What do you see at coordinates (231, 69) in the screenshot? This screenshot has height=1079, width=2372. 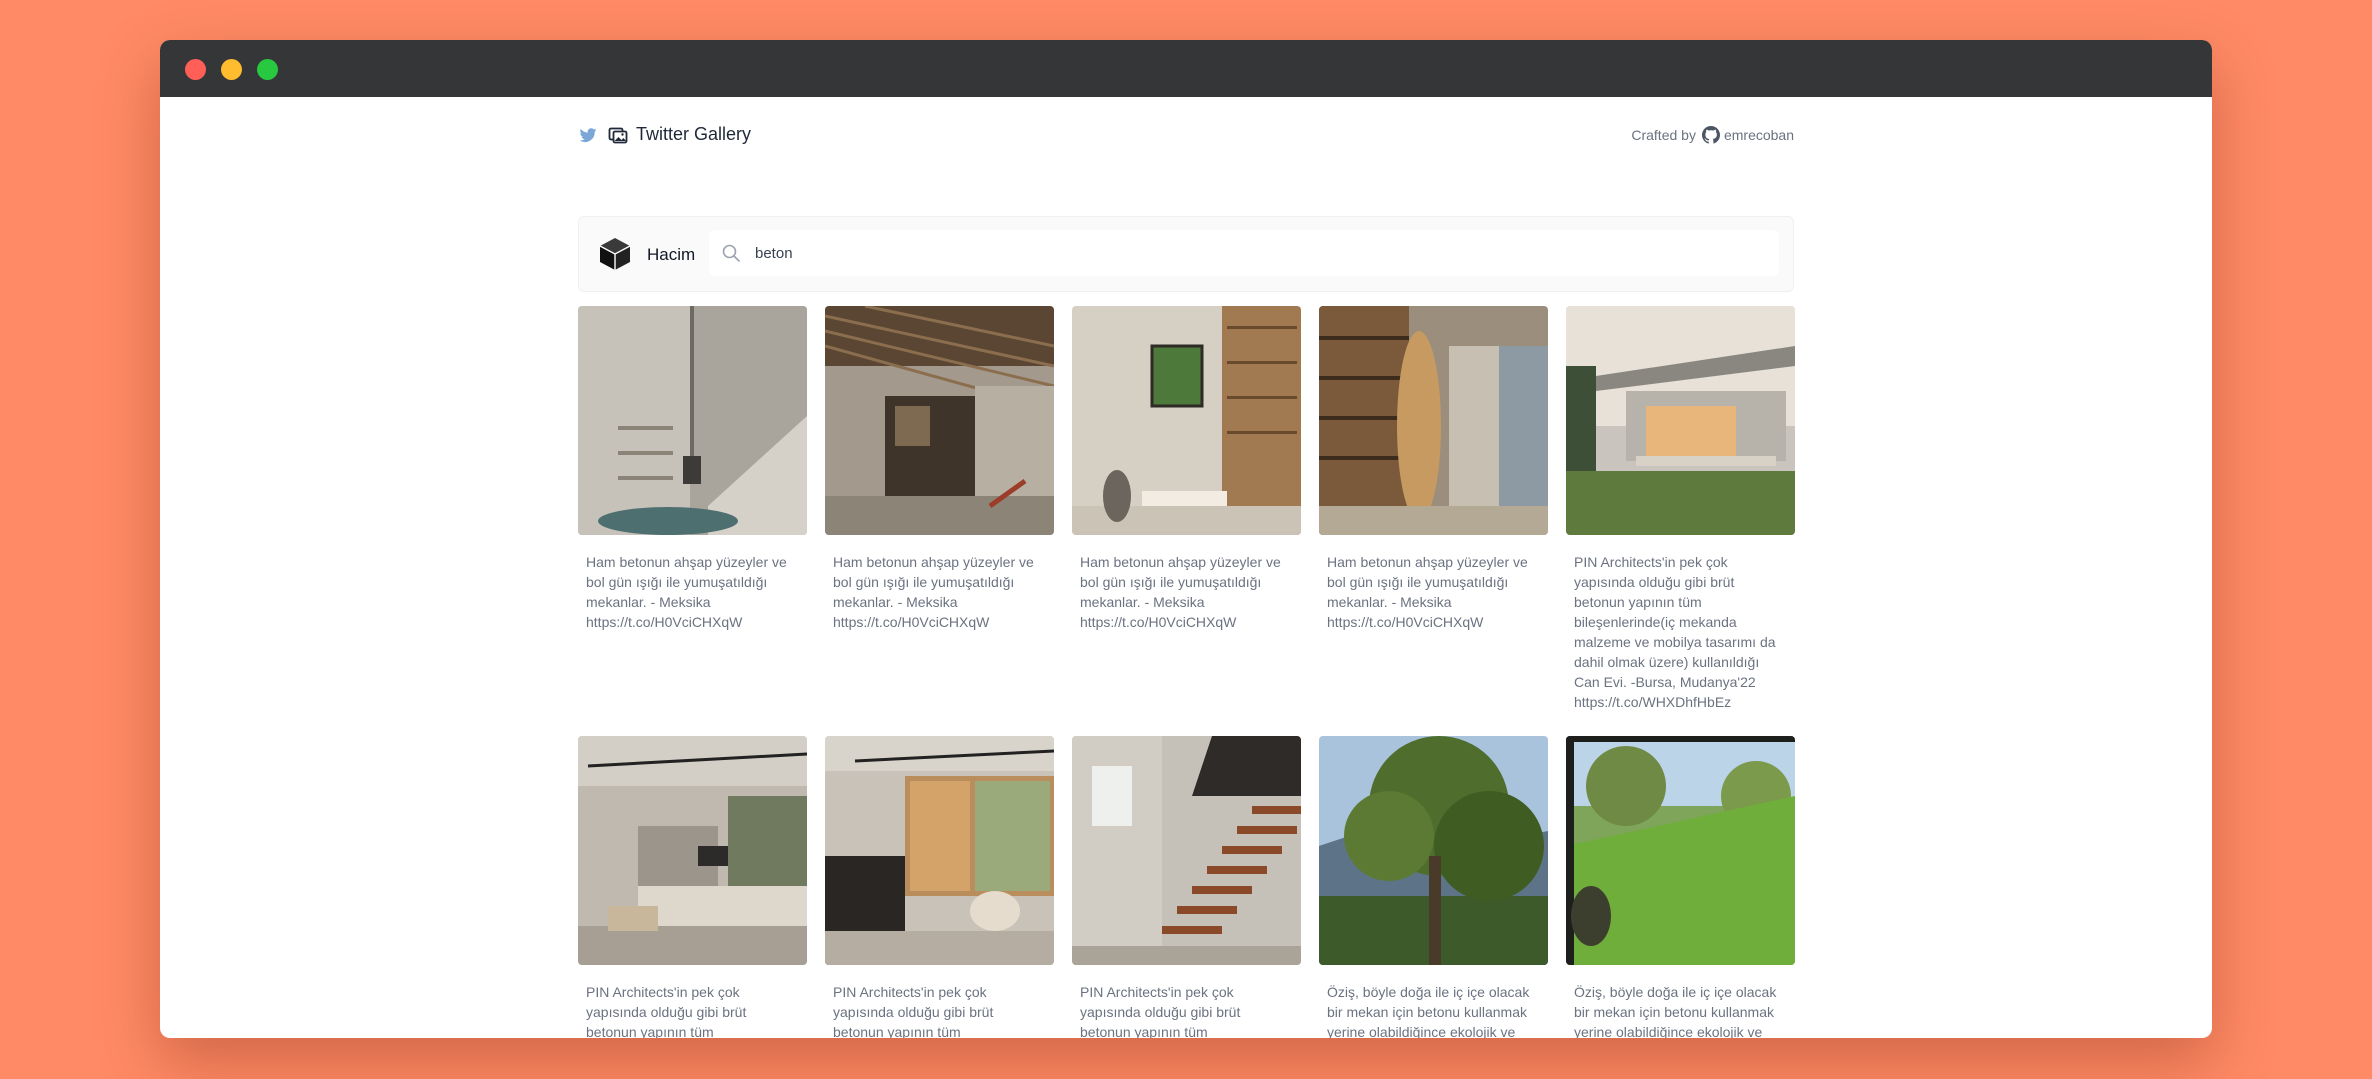 I see `minimize-window-button` at bounding box center [231, 69].